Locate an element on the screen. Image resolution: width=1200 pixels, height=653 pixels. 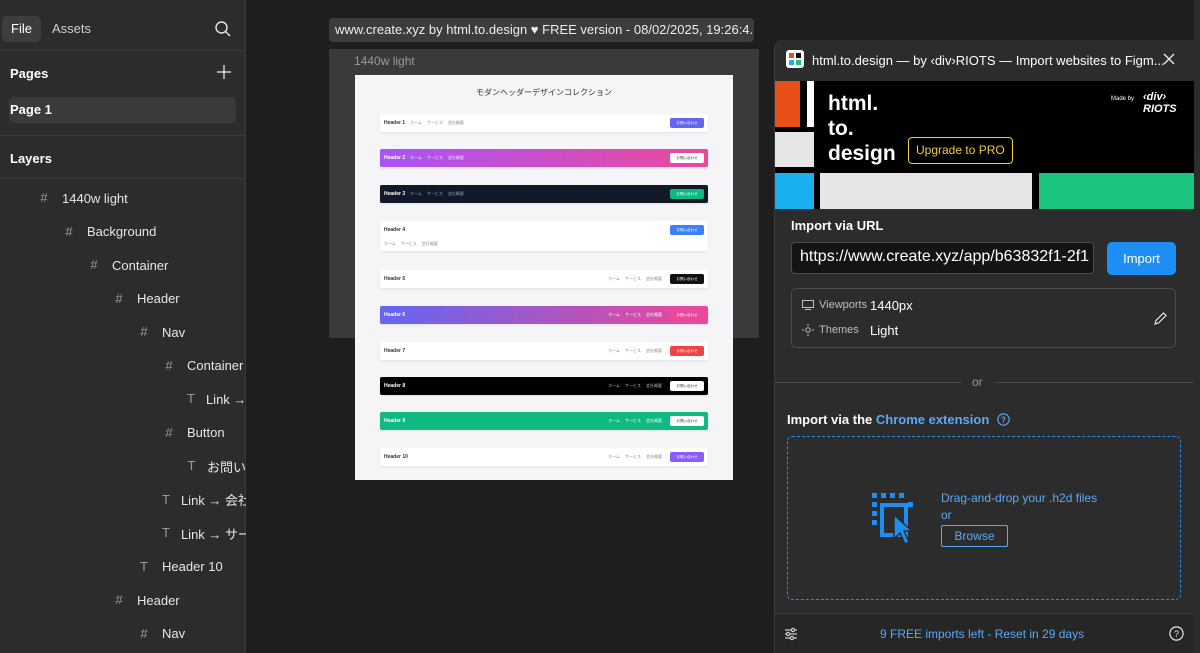
layer-item: T Link → is located at coordinates (216, 399).